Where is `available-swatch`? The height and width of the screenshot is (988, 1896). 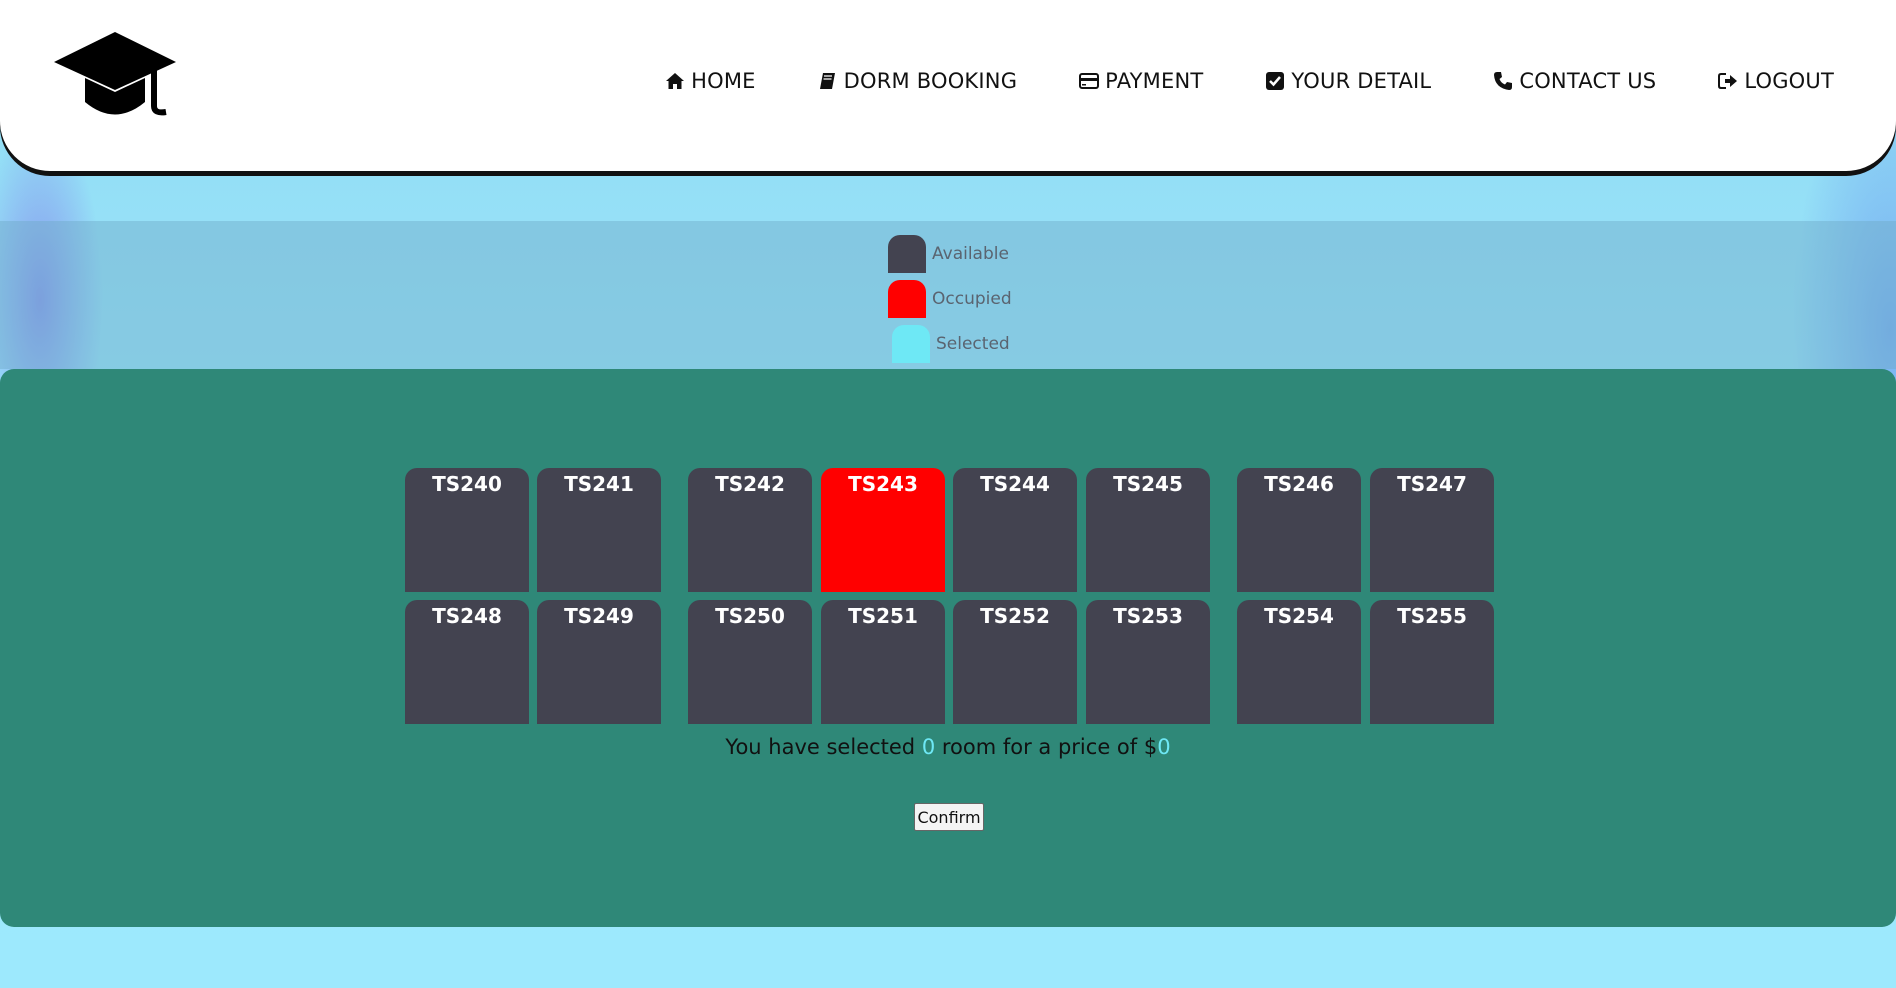
available-swatch is located at coordinates (907, 253).